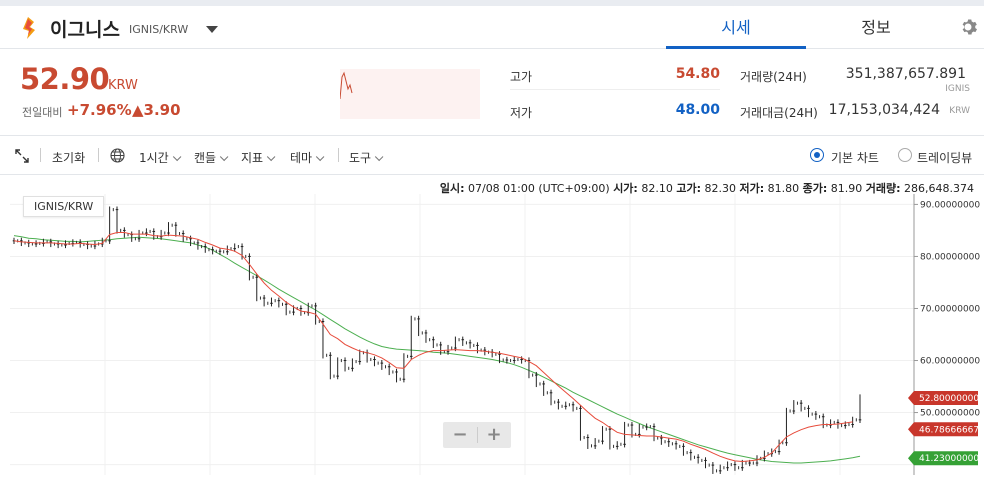 Image resolution: width=984 pixels, height=477 pixels. I want to click on tradingview-radio, so click(905, 155).